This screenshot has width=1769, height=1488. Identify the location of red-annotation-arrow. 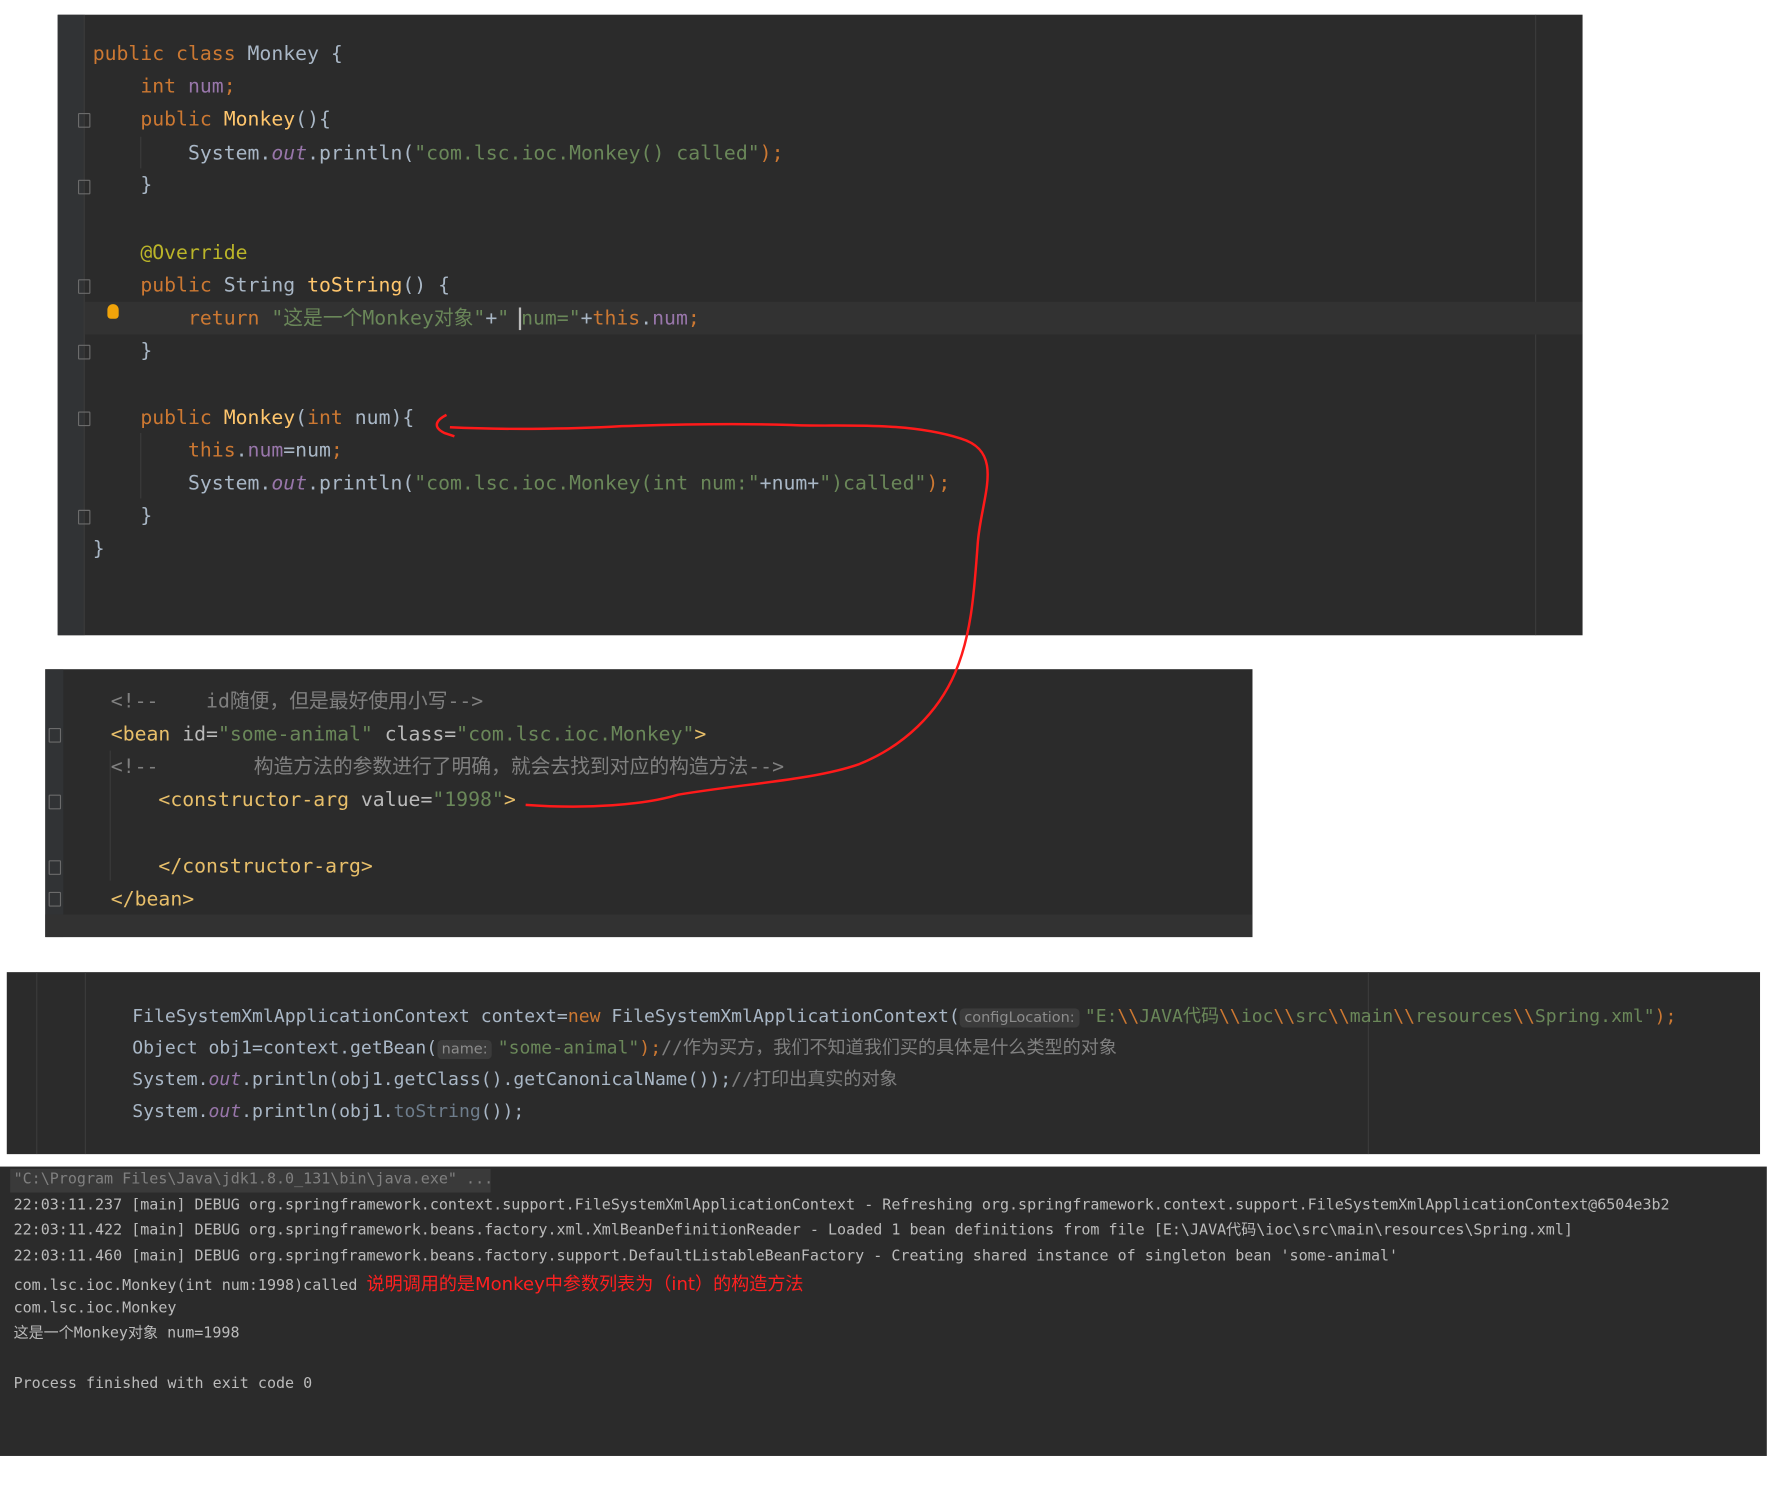
(712, 610).